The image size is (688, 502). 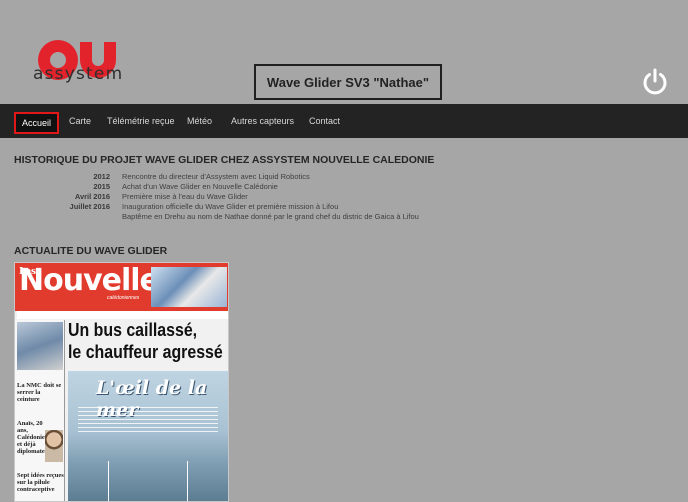 What do you see at coordinates (89, 206) in the screenshot?
I see `history-date: Juillet 2016` at bounding box center [89, 206].